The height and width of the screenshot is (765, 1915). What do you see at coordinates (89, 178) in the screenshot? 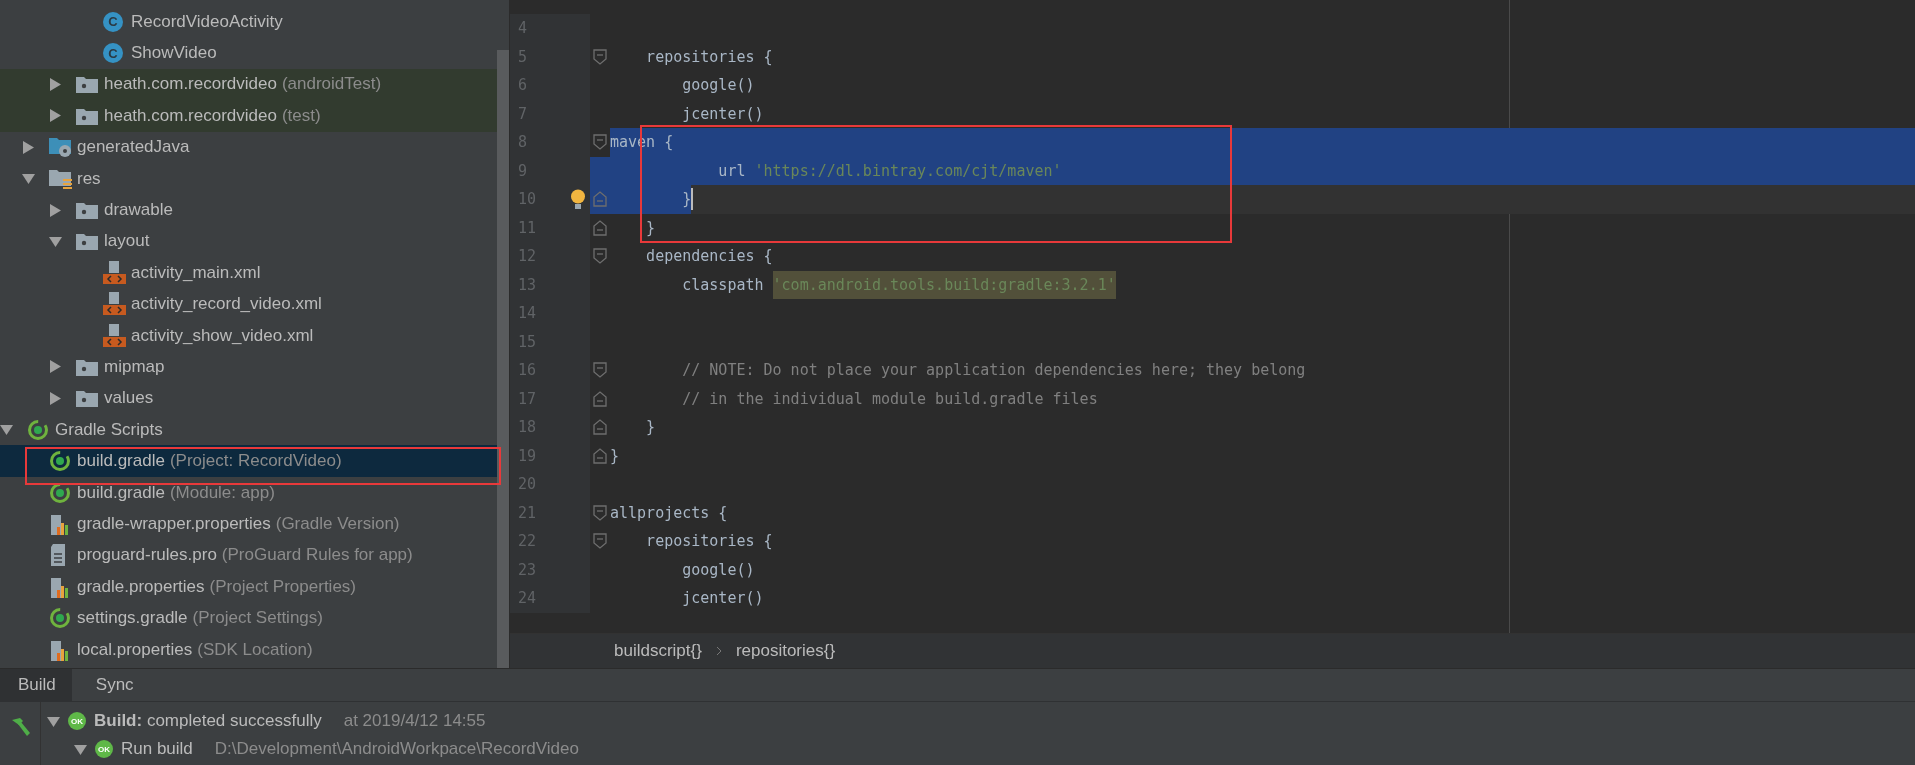
I see `file-name: res` at bounding box center [89, 178].